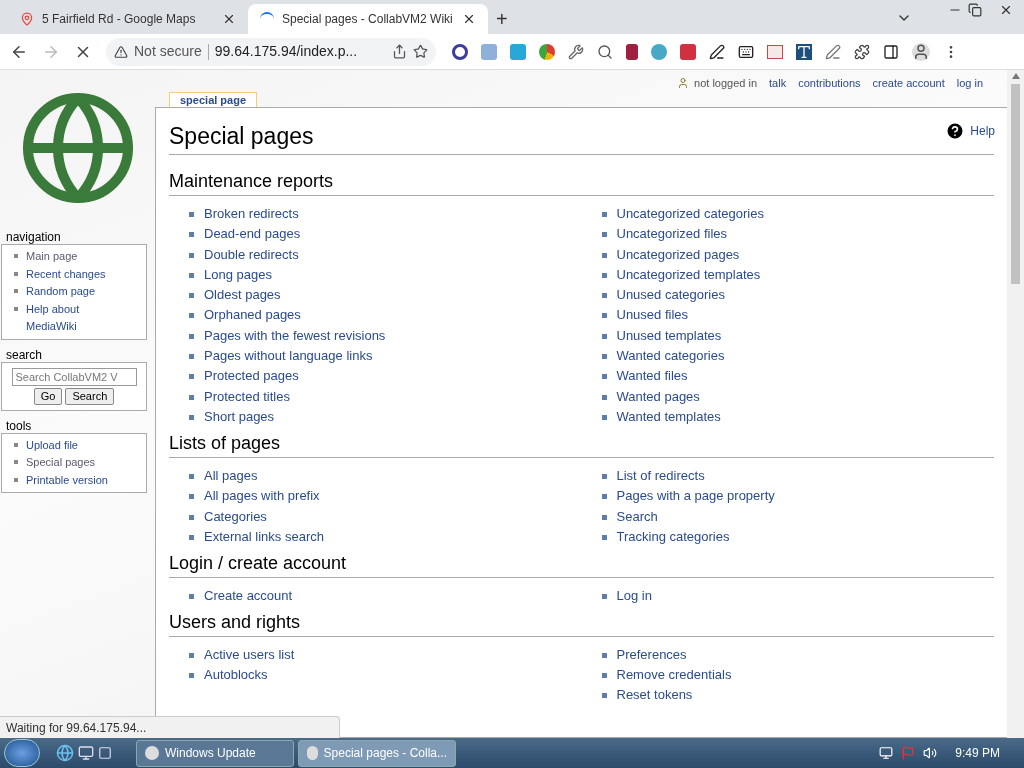 The height and width of the screenshot is (768, 1024). Describe the element at coordinates (295, 335) in the screenshot. I see `page-link: Pages with the fewest revisions` at that location.